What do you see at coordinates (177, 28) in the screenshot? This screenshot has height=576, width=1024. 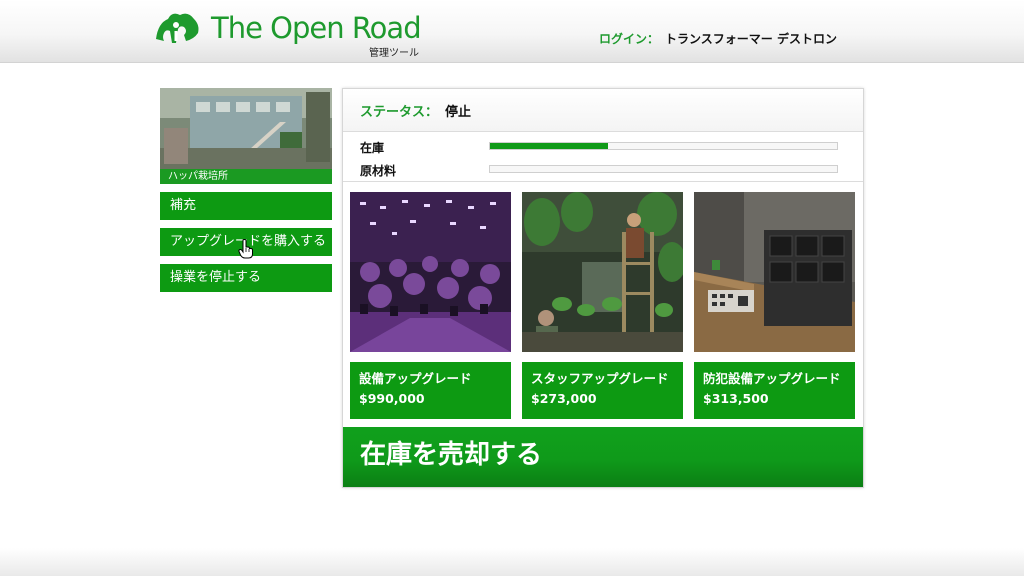 I see `biker-logo-icon` at bounding box center [177, 28].